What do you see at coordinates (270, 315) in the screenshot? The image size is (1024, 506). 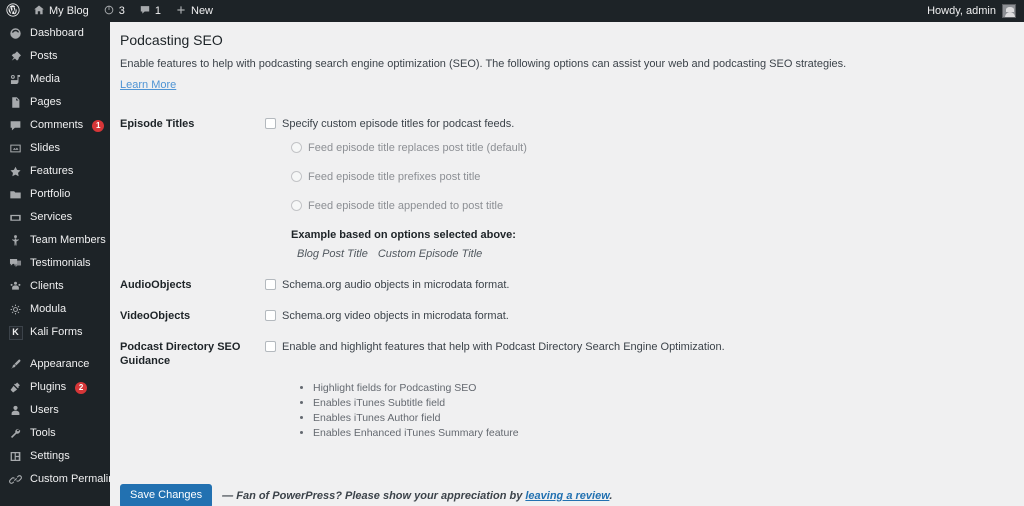 I see `video-objects-checkbox` at bounding box center [270, 315].